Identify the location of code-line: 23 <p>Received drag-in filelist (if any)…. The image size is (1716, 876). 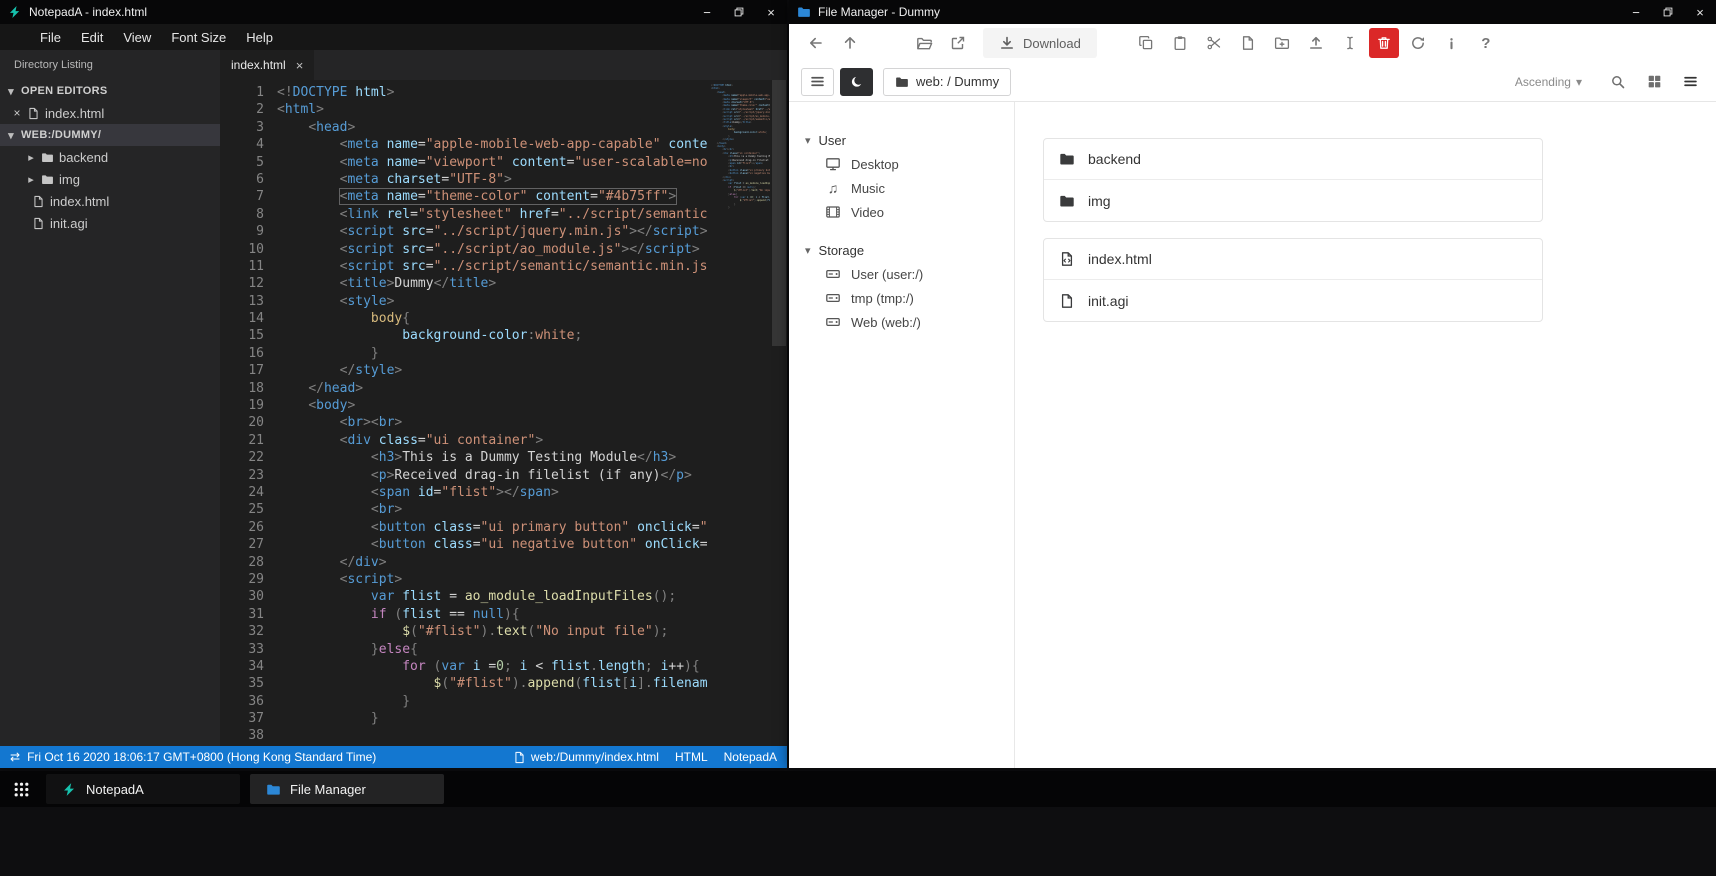
(463, 475).